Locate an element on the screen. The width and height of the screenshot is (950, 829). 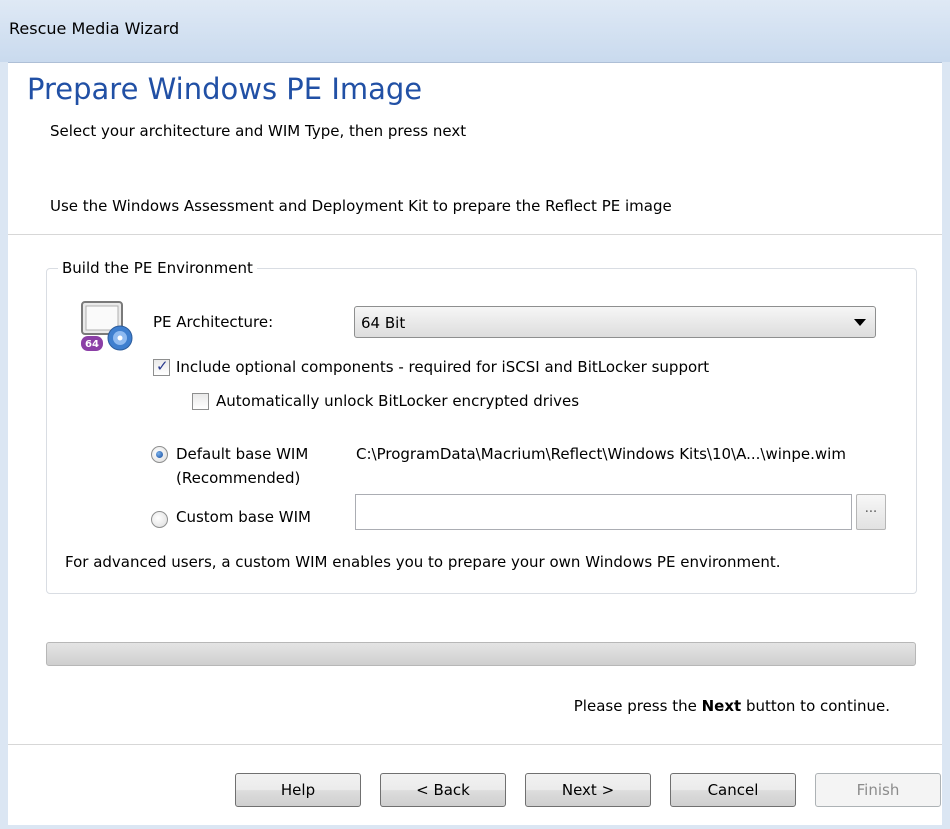
radio-selected-dot is located at coordinates (159, 454).